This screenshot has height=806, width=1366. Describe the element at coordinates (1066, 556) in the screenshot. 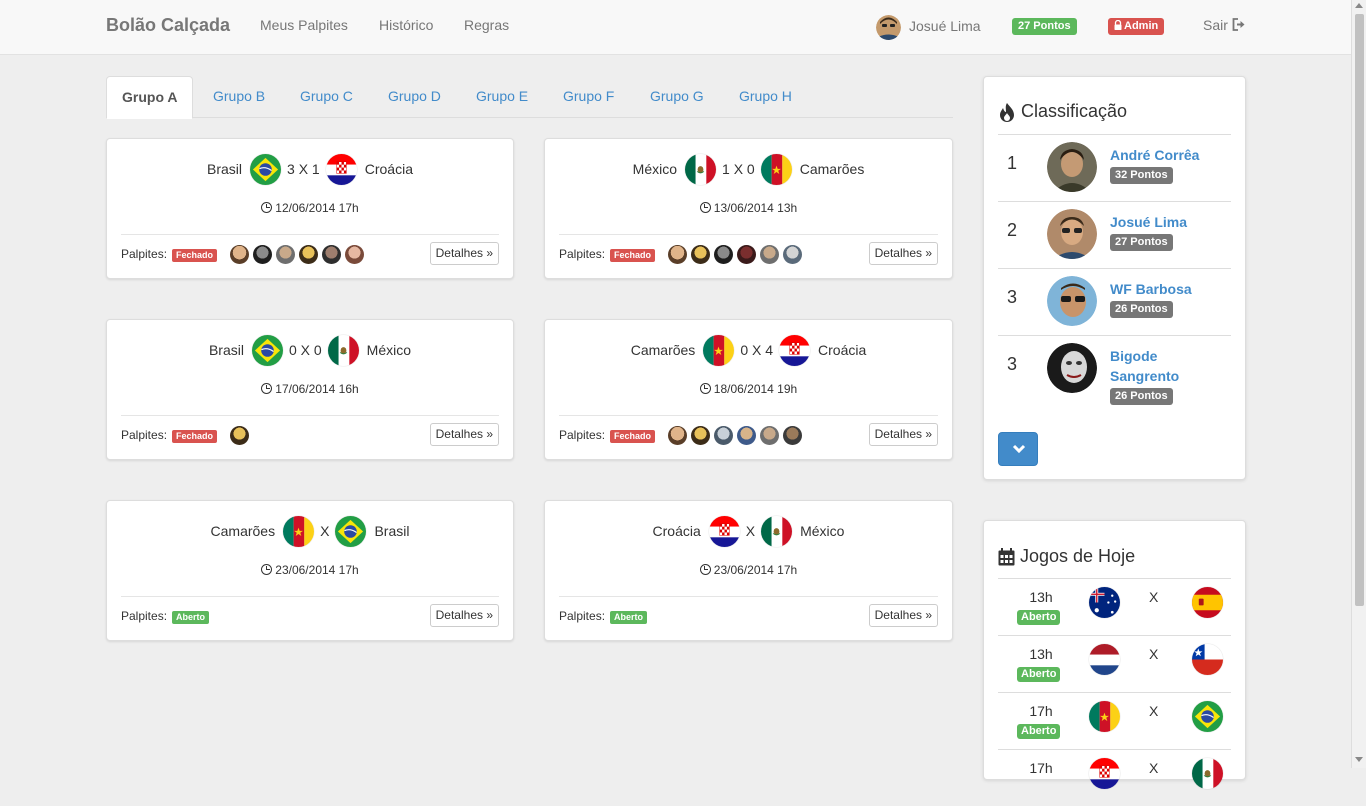

I see `today-games-title: Jogos de Hoje` at that location.